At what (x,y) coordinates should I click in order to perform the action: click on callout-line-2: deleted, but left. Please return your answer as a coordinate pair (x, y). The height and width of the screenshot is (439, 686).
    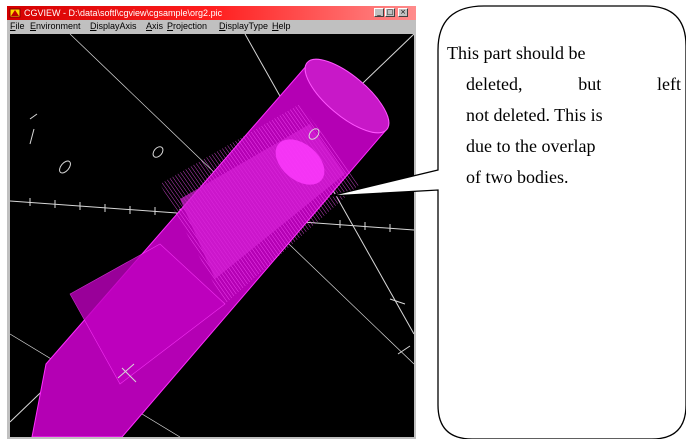
    Looking at the image, I should click on (573, 84).